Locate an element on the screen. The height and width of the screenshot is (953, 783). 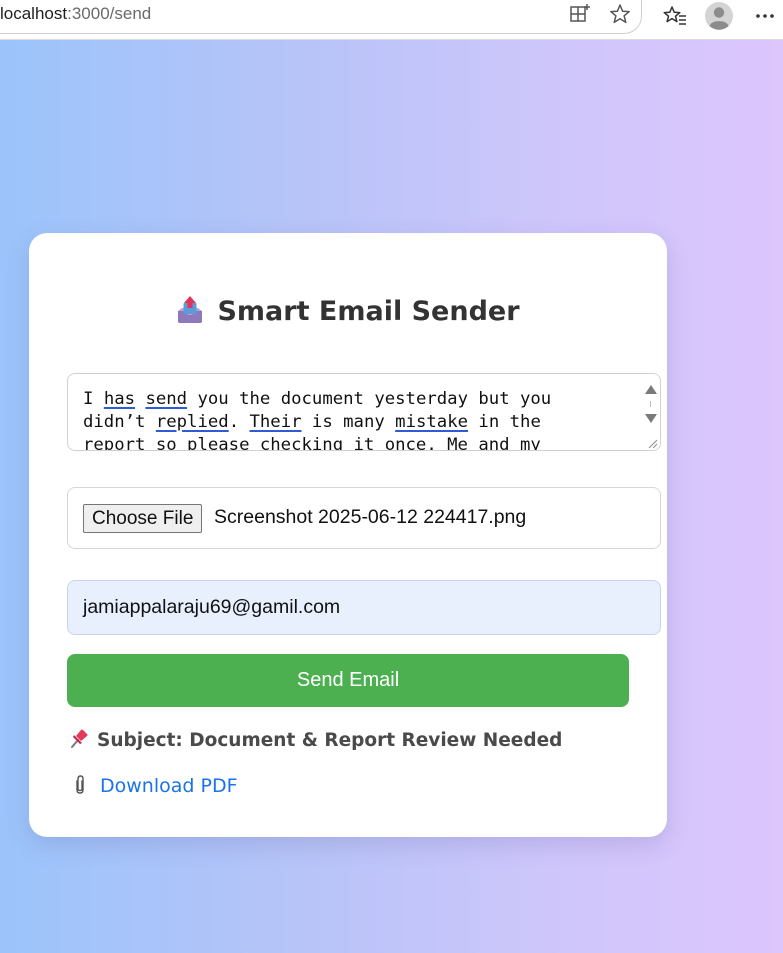
send-email-button: Send Email is located at coordinates (348, 680).